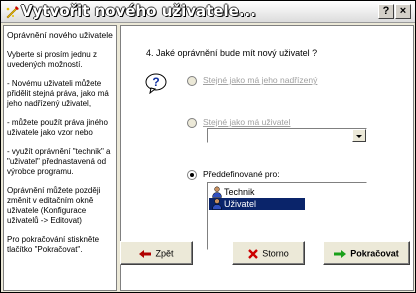 The width and height of the screenshot is (416, 293). Describe the element at coordinates (287, 216) in the screenshot. I see `predefined-role-list: Technik Uživatel` at that location.